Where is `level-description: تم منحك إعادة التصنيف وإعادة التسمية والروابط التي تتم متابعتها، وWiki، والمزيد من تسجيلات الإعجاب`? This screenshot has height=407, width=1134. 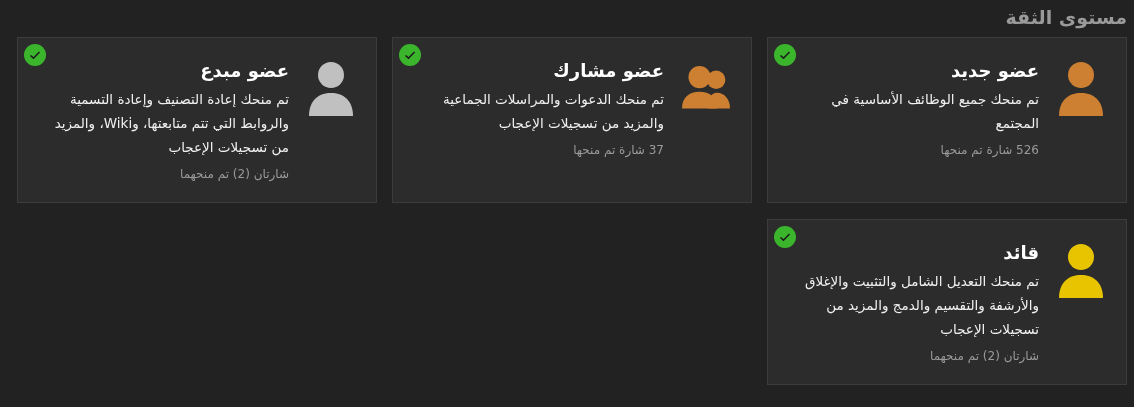 level-description: تم منحك إعادة التصنيف وإعادة التسمية والروابط التي تتم متابعتها، وWiki، والمزيد من تسجيلات الإعجاب is located at coordinates (171, 124).